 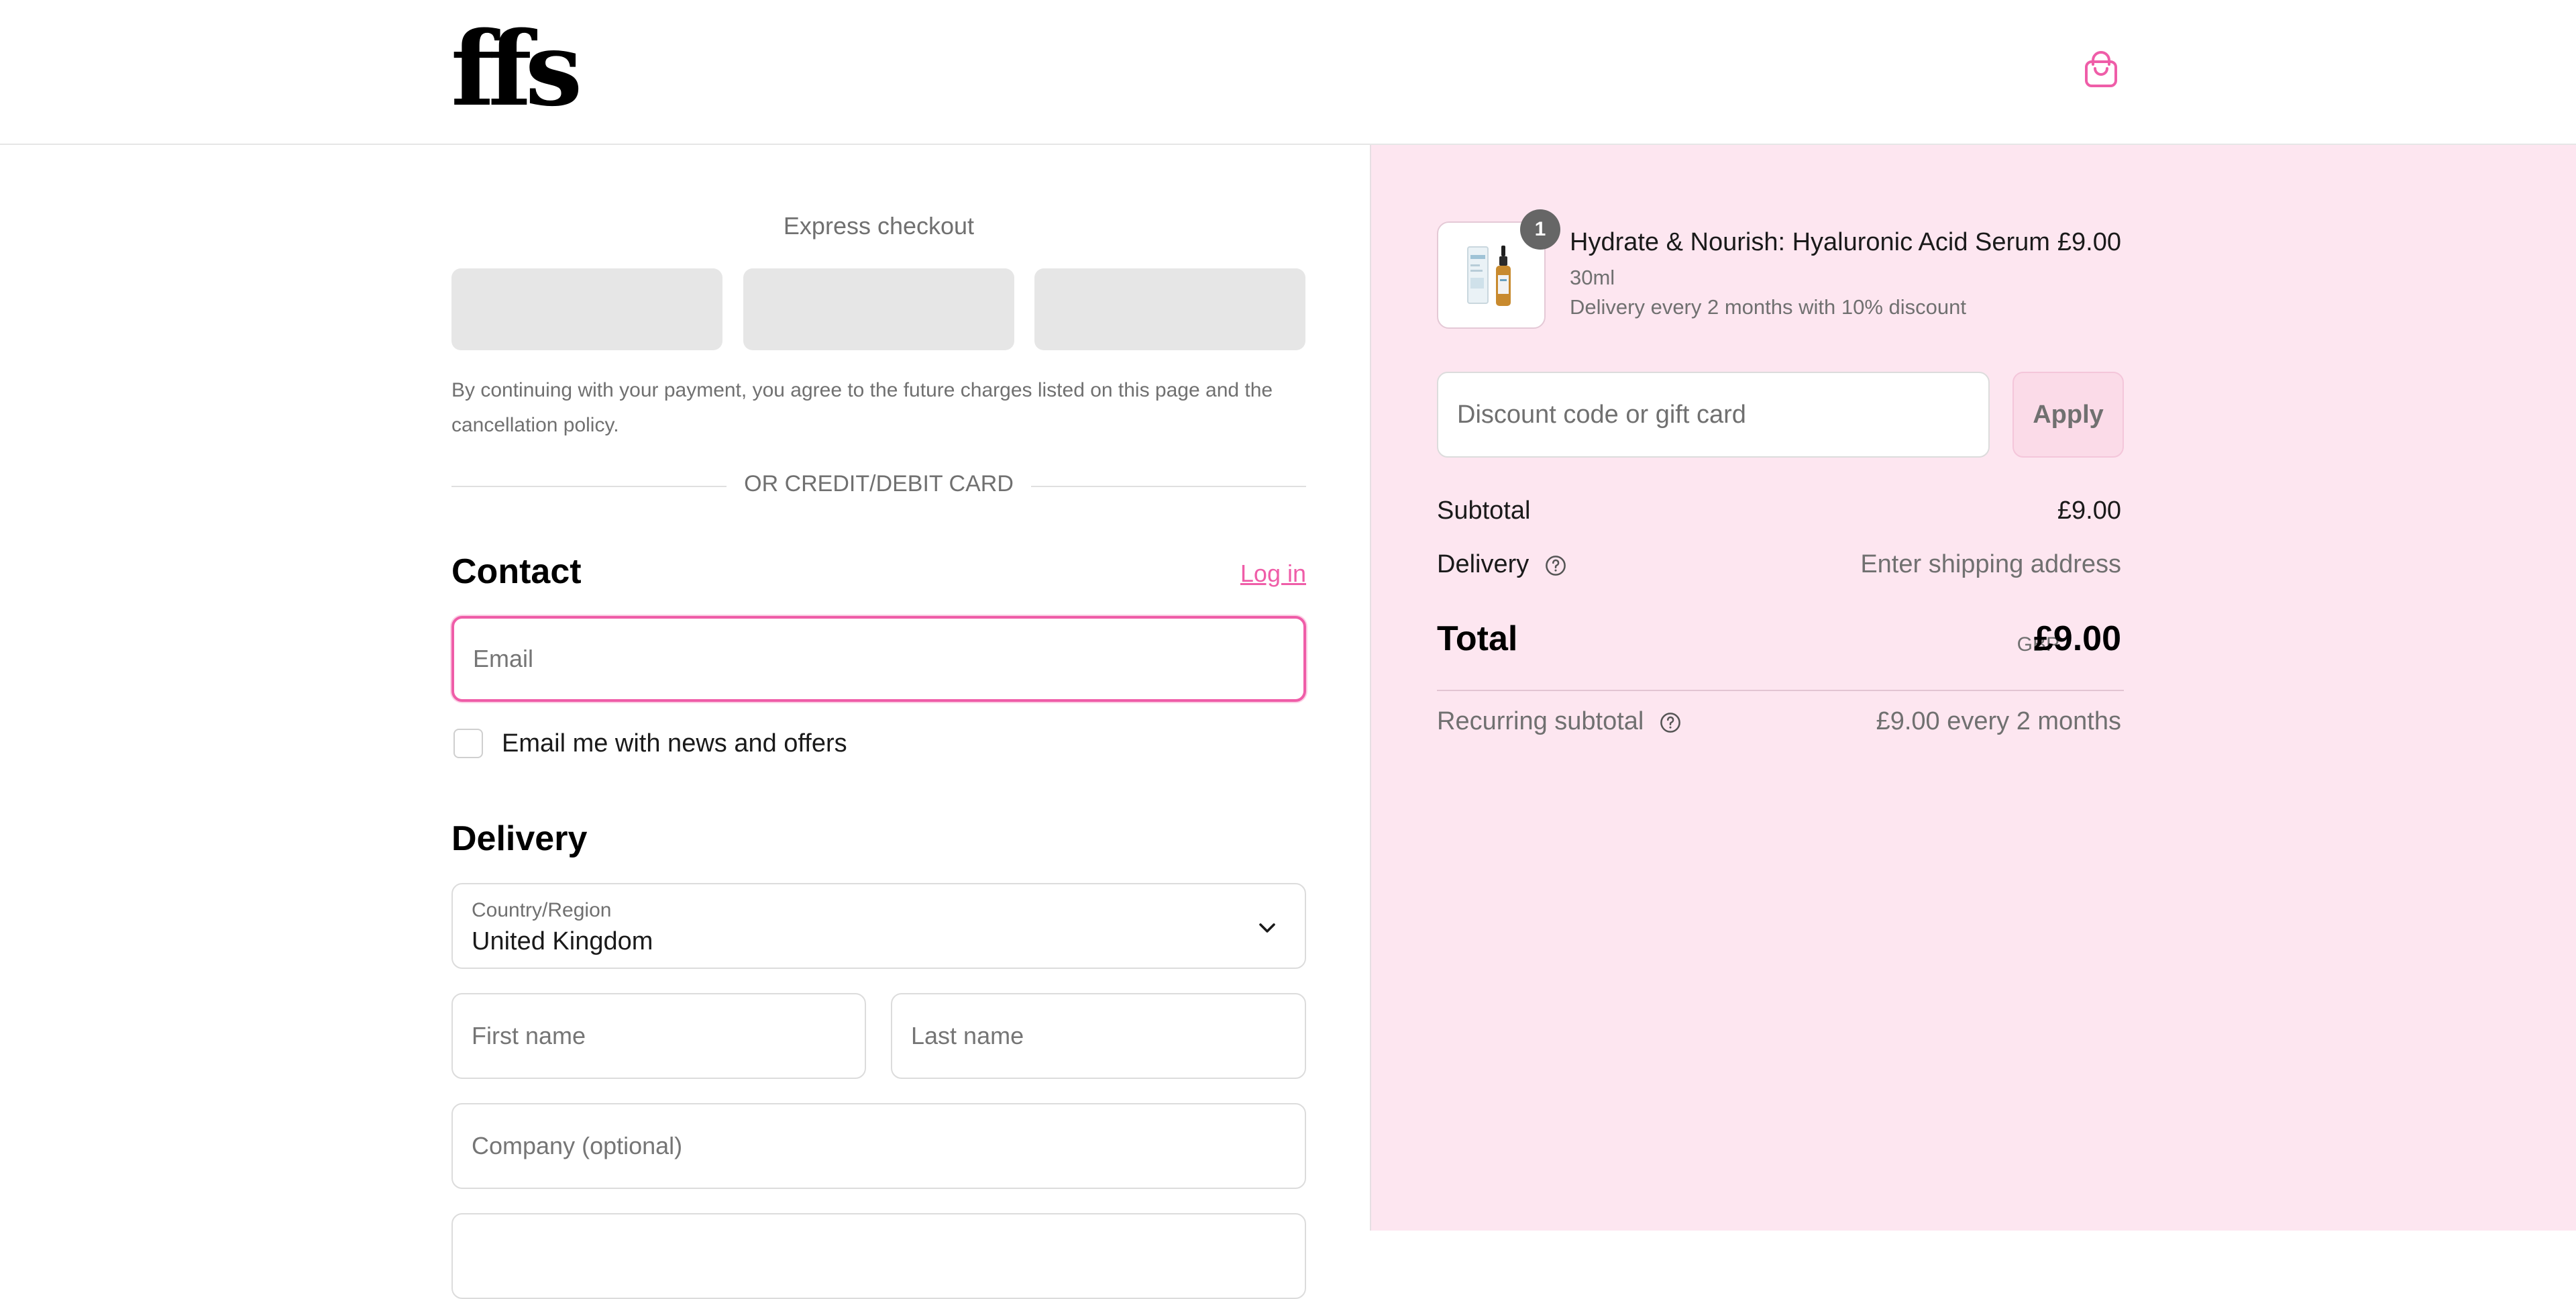 I want to click on recurring-subtotal-value: £9.00 every 2 months, so click(x=1998, y=721).